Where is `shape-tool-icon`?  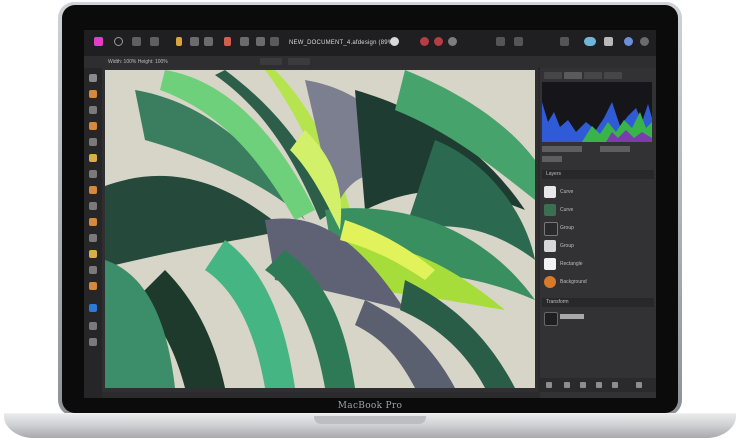
shape-tool-icon is located at coordinates (93, 206).